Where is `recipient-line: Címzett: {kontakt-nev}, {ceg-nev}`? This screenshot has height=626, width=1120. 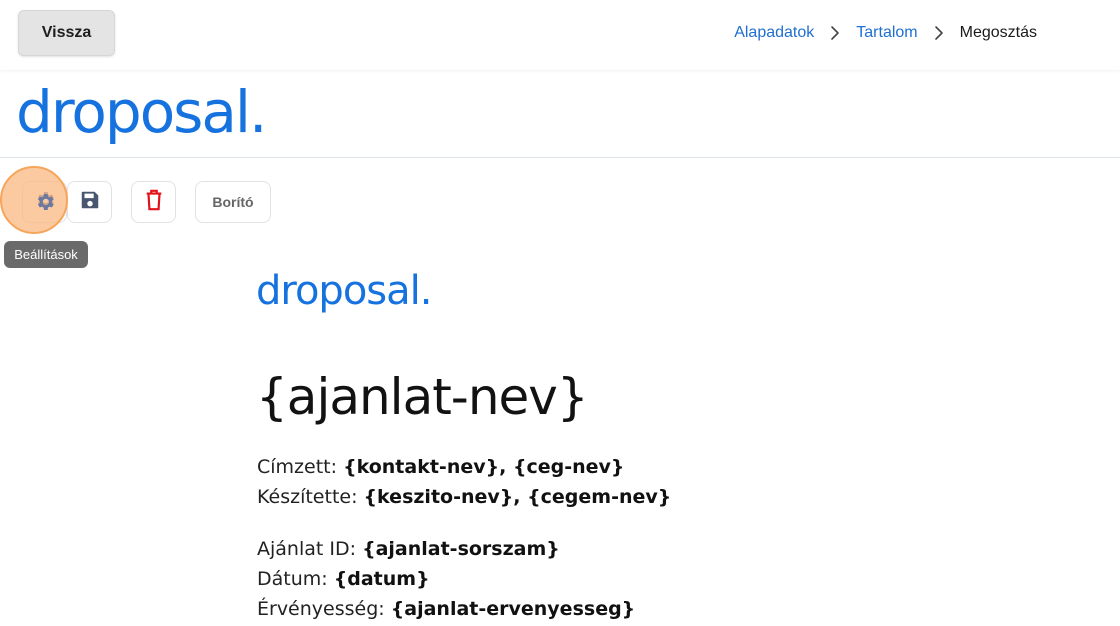 recipient-line: Címzett: {kontakt-nev}, {ceg-nev} is located at coordinates (440, 467).